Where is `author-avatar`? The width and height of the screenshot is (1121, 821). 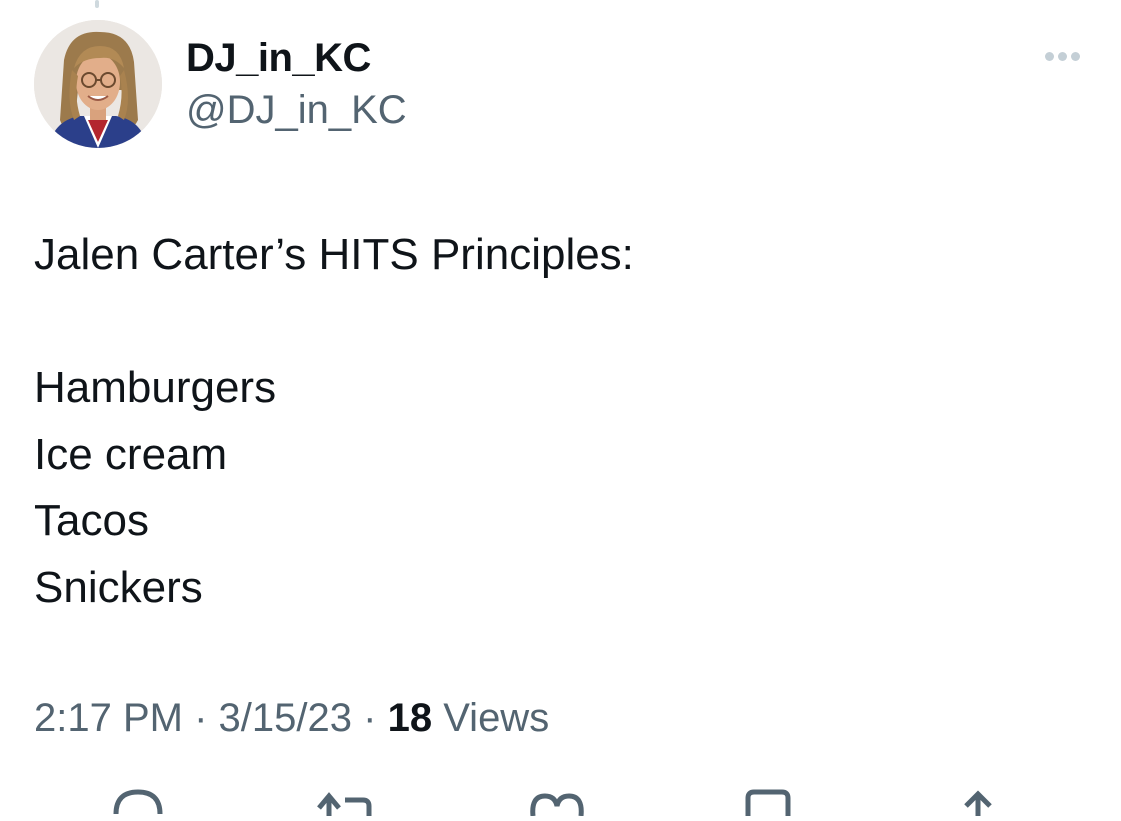
author-avatar is located at coordinates (98, 84).